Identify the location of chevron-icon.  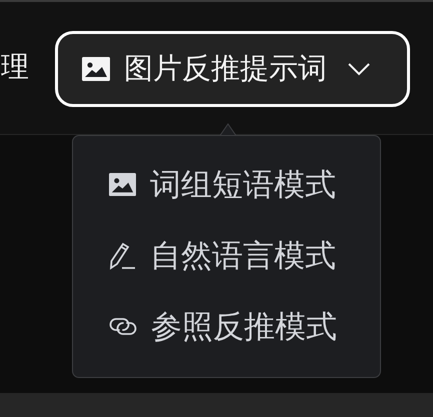
(359, 69).